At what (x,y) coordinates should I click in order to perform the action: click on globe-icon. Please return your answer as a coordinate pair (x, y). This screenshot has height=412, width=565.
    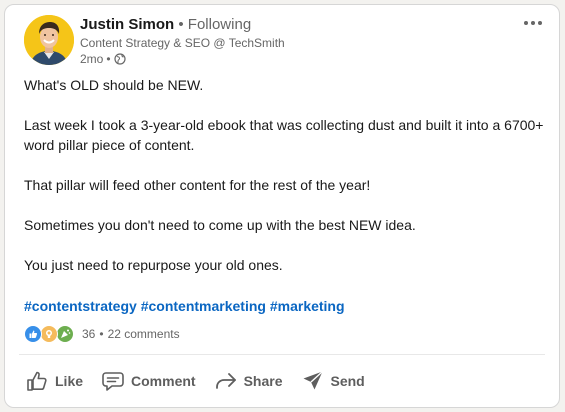
    Looking at the image, I should click on (119, 59).